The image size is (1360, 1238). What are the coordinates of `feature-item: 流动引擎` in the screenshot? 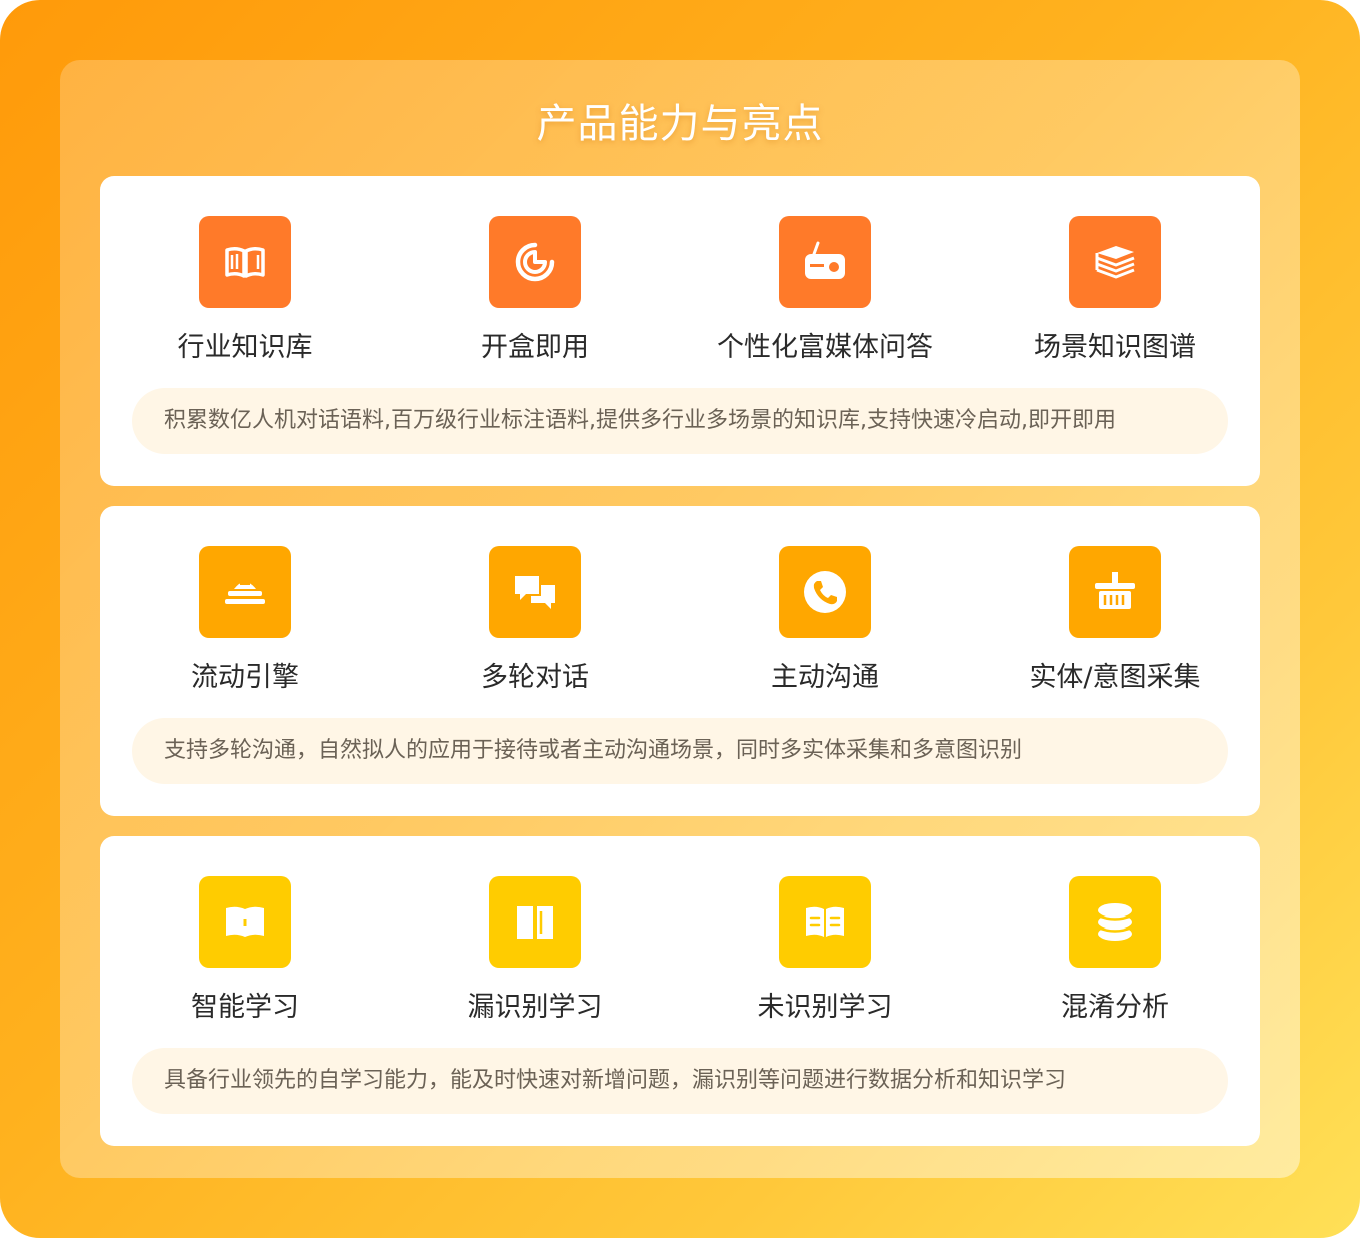 It's located at (245, 621).